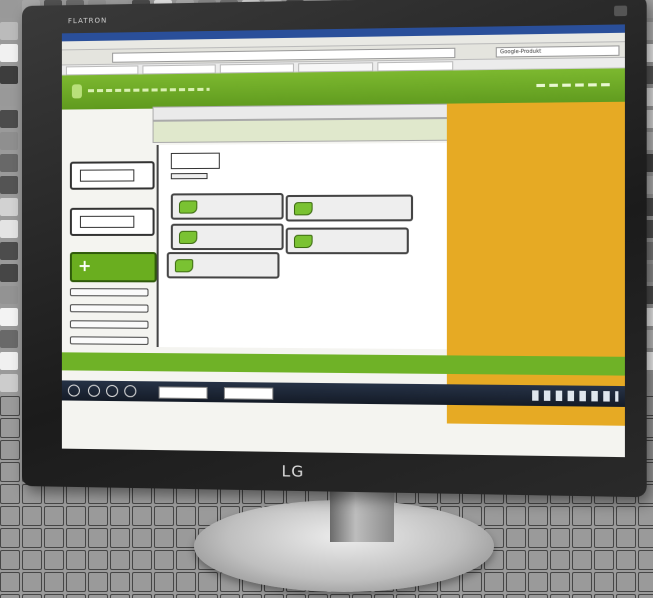 The width and height of the screenshot is (653, 598). I want to click on header-links, so click(574, 85).